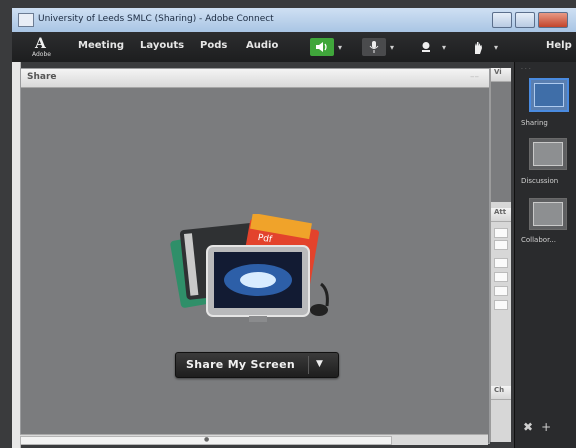 This screenshot has height=448, width=576. I want to click on share-my-screen-label: Share My Screen, so click(240, 364).